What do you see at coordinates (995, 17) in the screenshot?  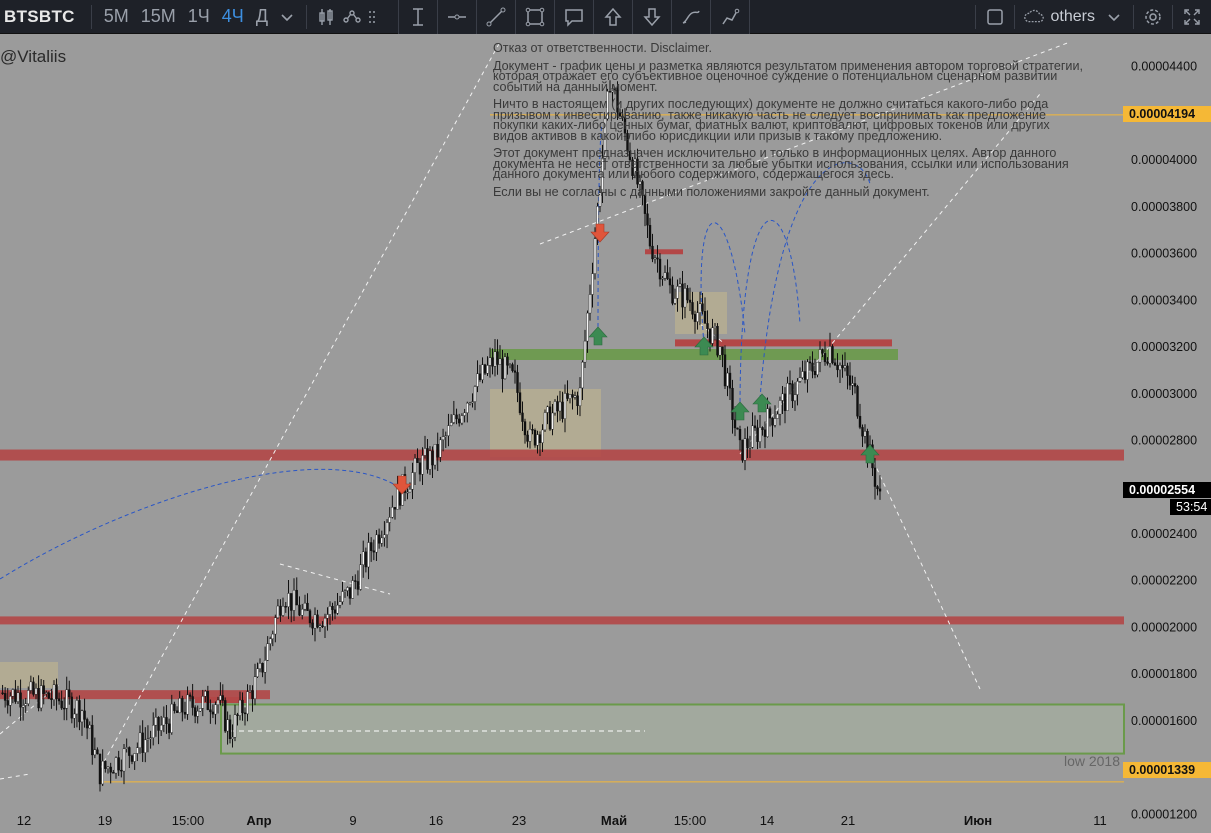 I see `square-icon` at bounding box center [995, 17].